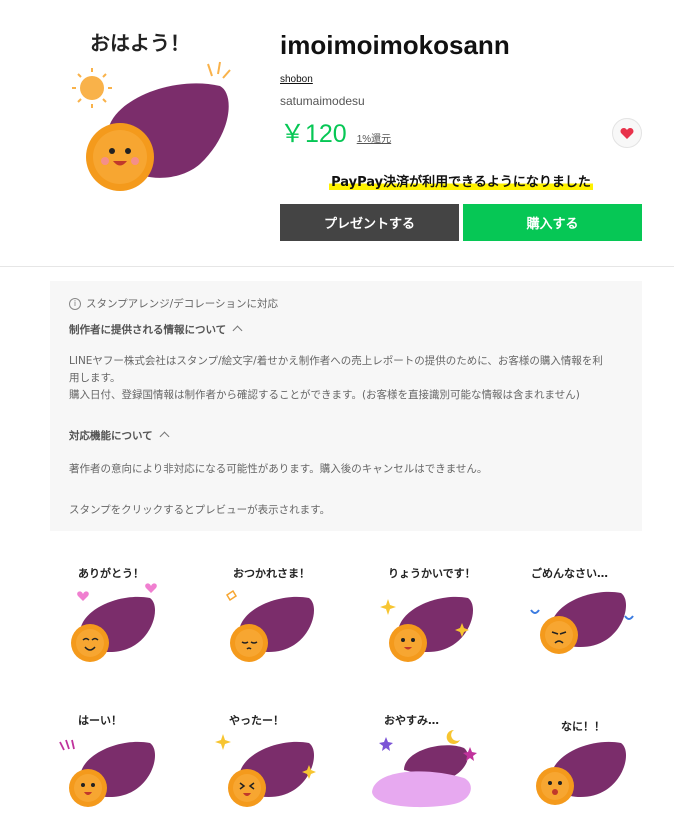 This screenshot has width=674, height=824. What do you see at coordinates (369, 222) in the screenshot?
I see `gift-button: プレゼントする` at bounding box center [369, 222].